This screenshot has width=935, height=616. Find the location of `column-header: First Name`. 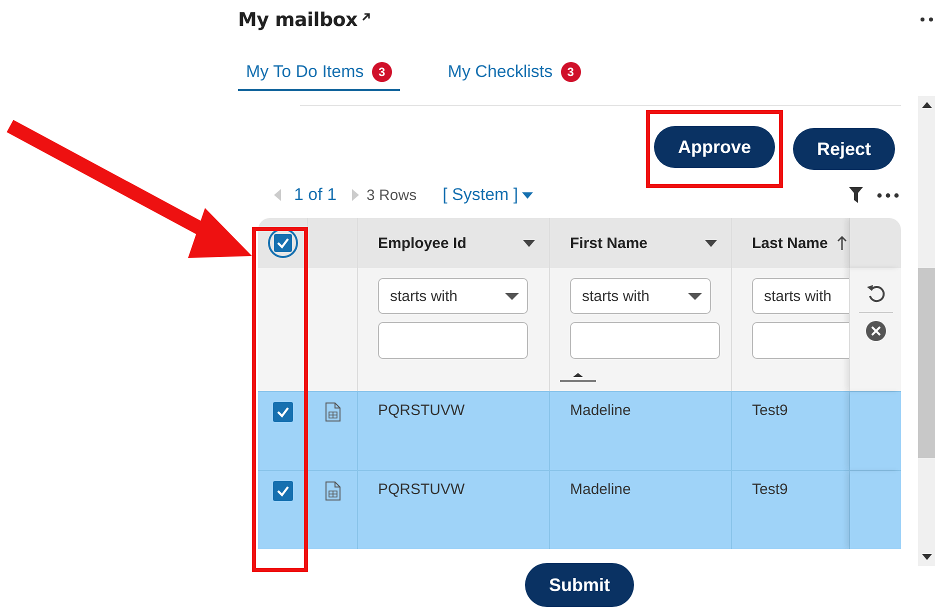

column-header: First Name is located at coordinates (633, 243).